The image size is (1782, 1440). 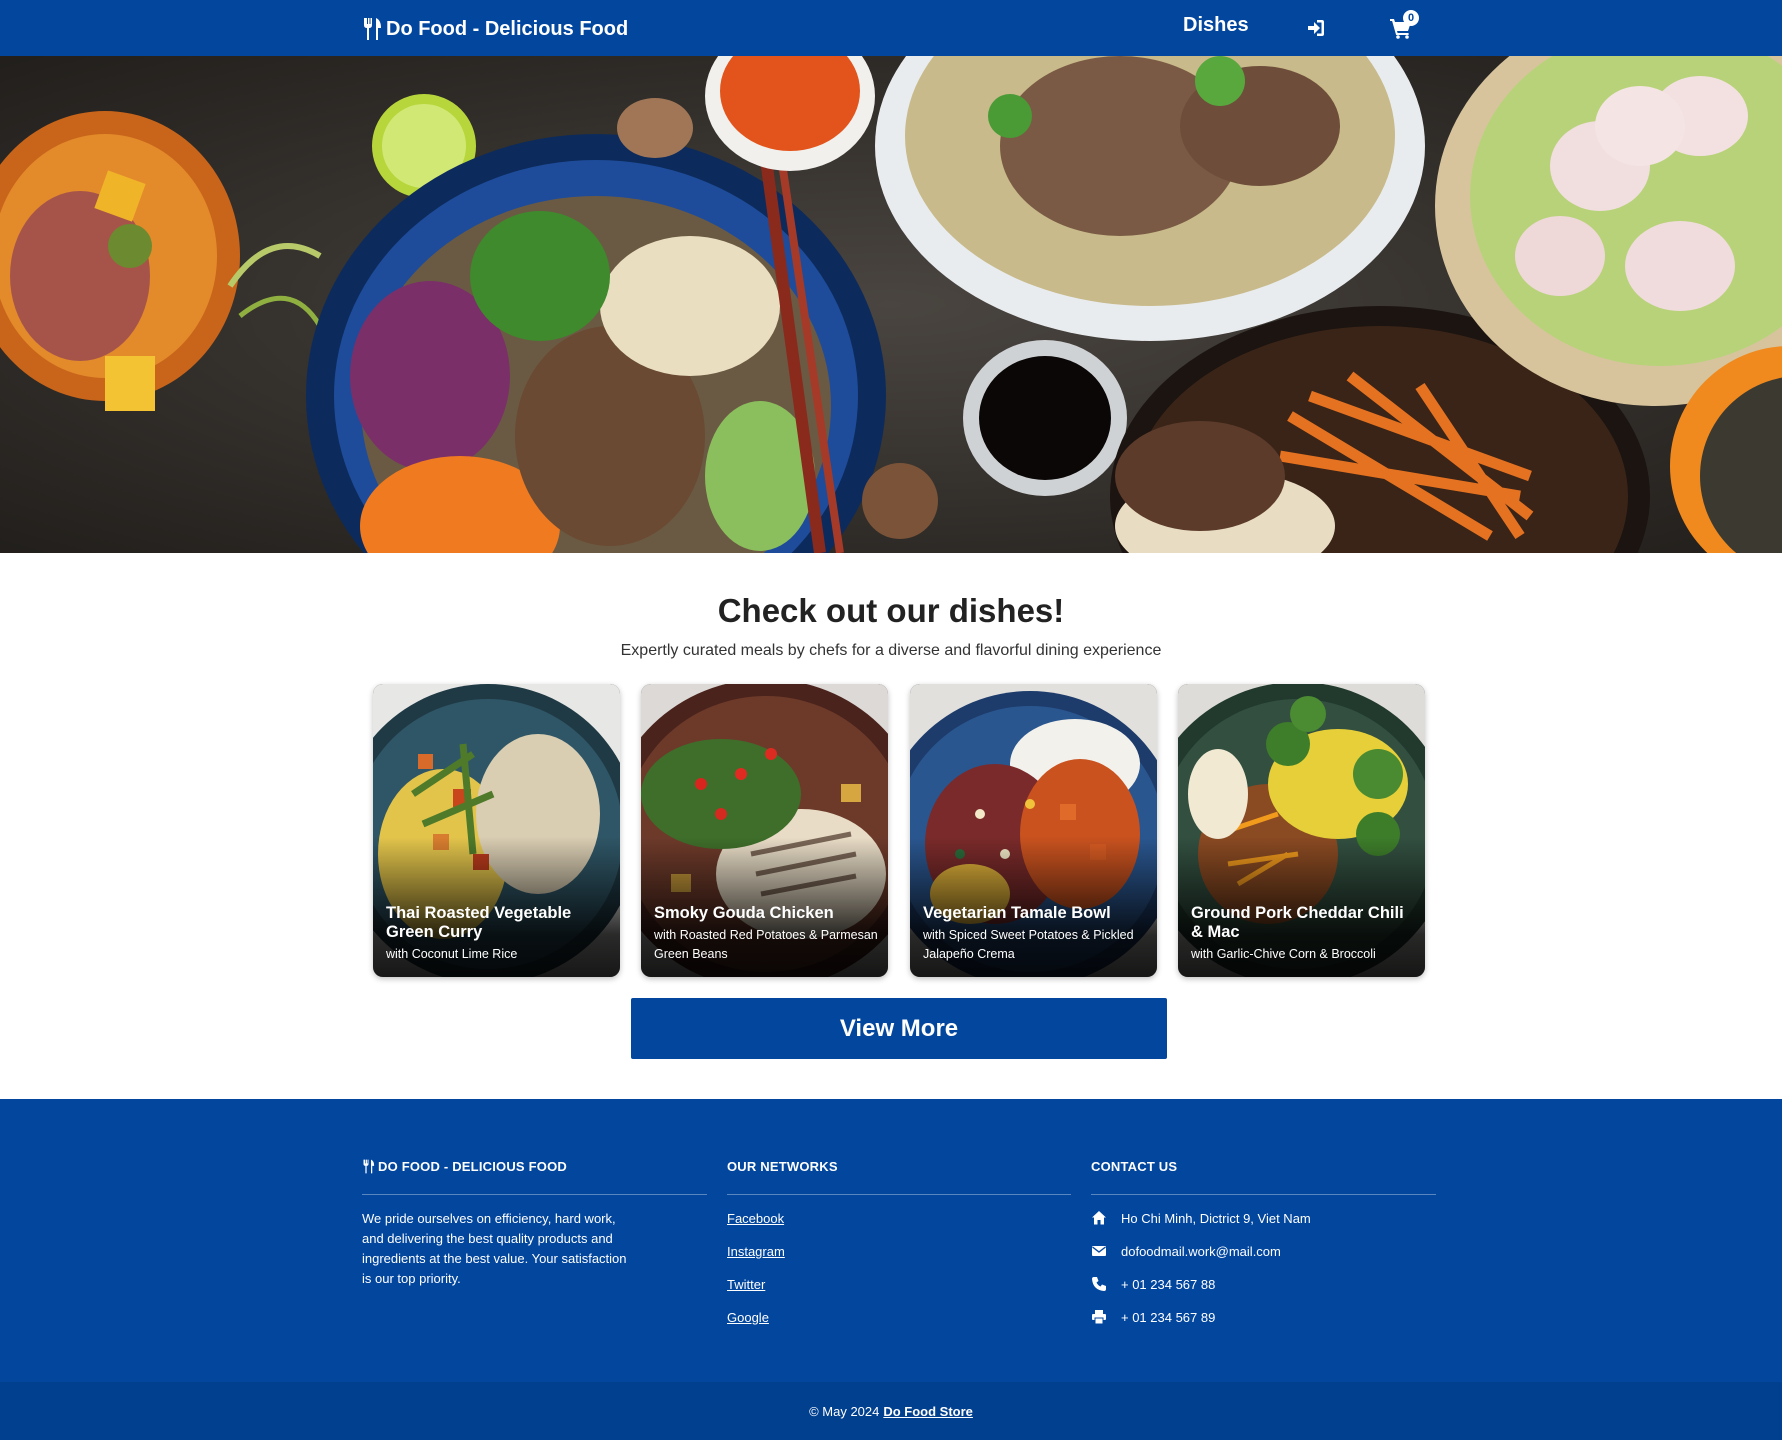 What do you see at coordinates (899, 1028) in the screenshot?
I see `view-more-button: View More` at bounding box center [899, 1028].